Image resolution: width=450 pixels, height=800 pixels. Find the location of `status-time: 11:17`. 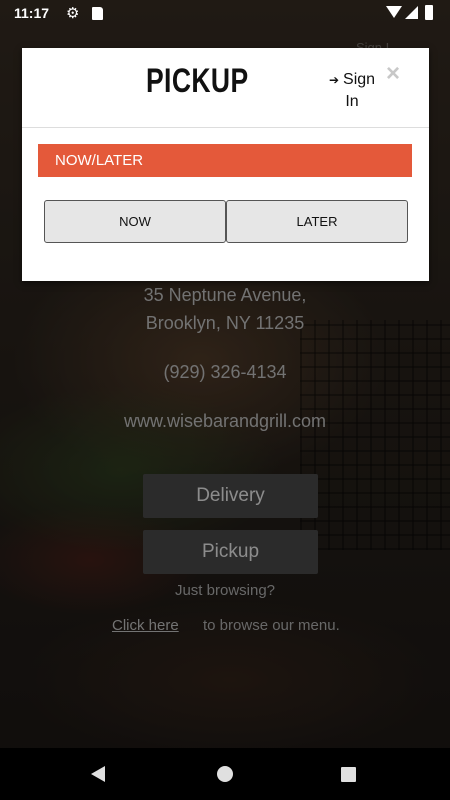

status-time: 11:17 is located at coordinates (32, 13).